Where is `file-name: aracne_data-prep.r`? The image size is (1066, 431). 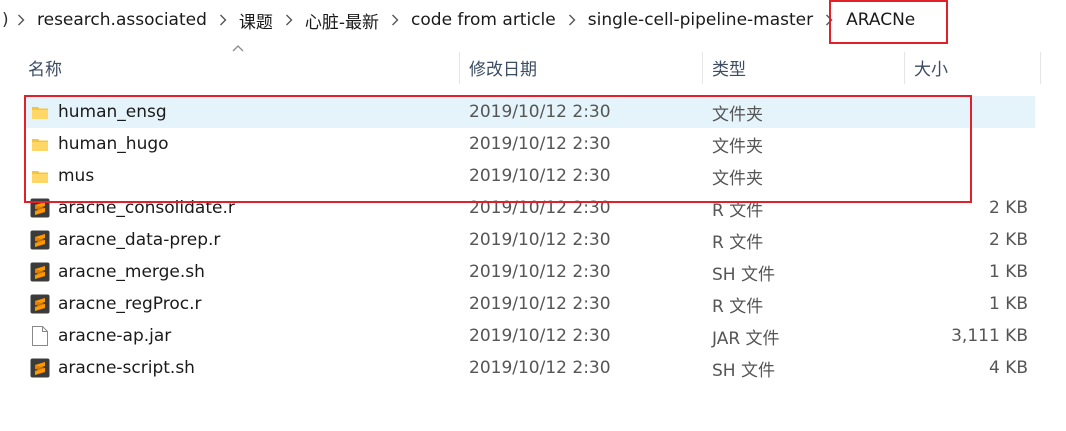 file-name: aracne_data-prep.r is located at coordinates (139, 240).